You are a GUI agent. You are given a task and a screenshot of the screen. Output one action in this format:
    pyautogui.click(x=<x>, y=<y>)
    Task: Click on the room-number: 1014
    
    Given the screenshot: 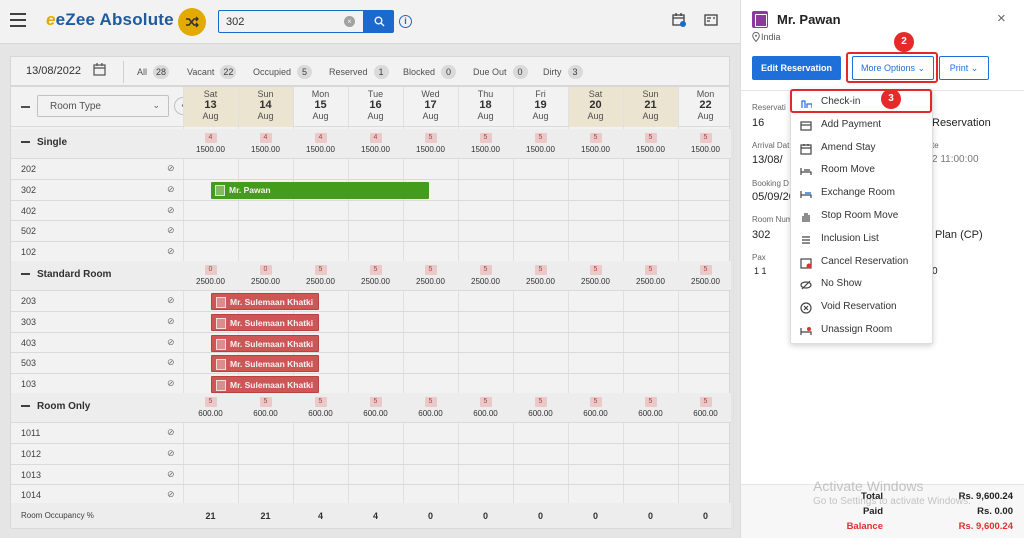 What is the action you would take?
    pyautogui.click(x=31, y=495)
    